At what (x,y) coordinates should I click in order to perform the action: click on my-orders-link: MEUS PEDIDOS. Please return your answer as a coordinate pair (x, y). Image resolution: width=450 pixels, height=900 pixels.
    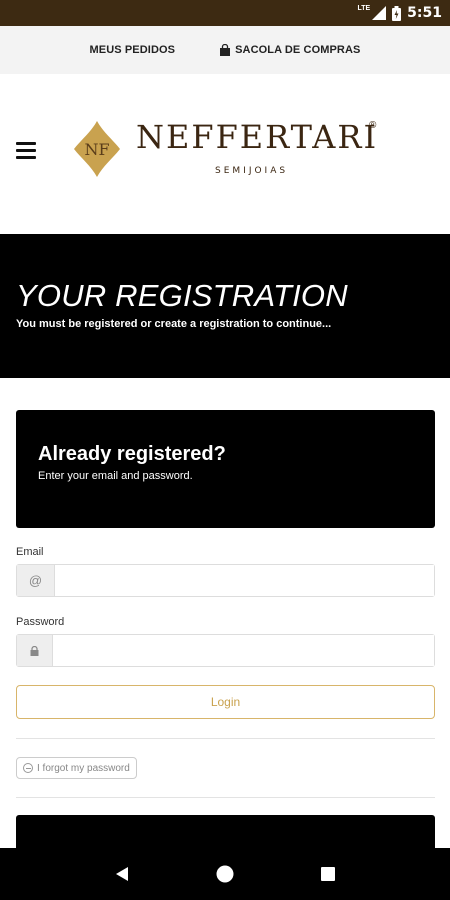
    Looking at the image, I should click on (133, 50).